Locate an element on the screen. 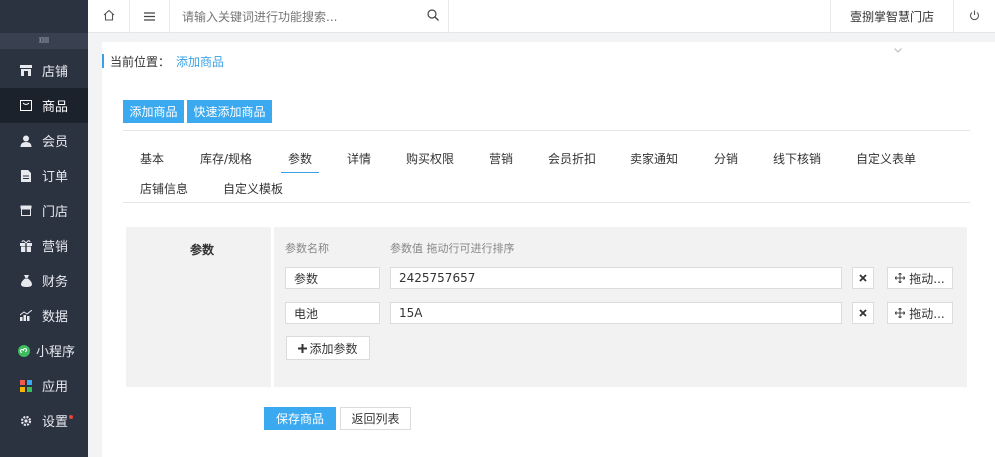  sidebar-item-label: 店铺 is located at coordinates (55, 72).